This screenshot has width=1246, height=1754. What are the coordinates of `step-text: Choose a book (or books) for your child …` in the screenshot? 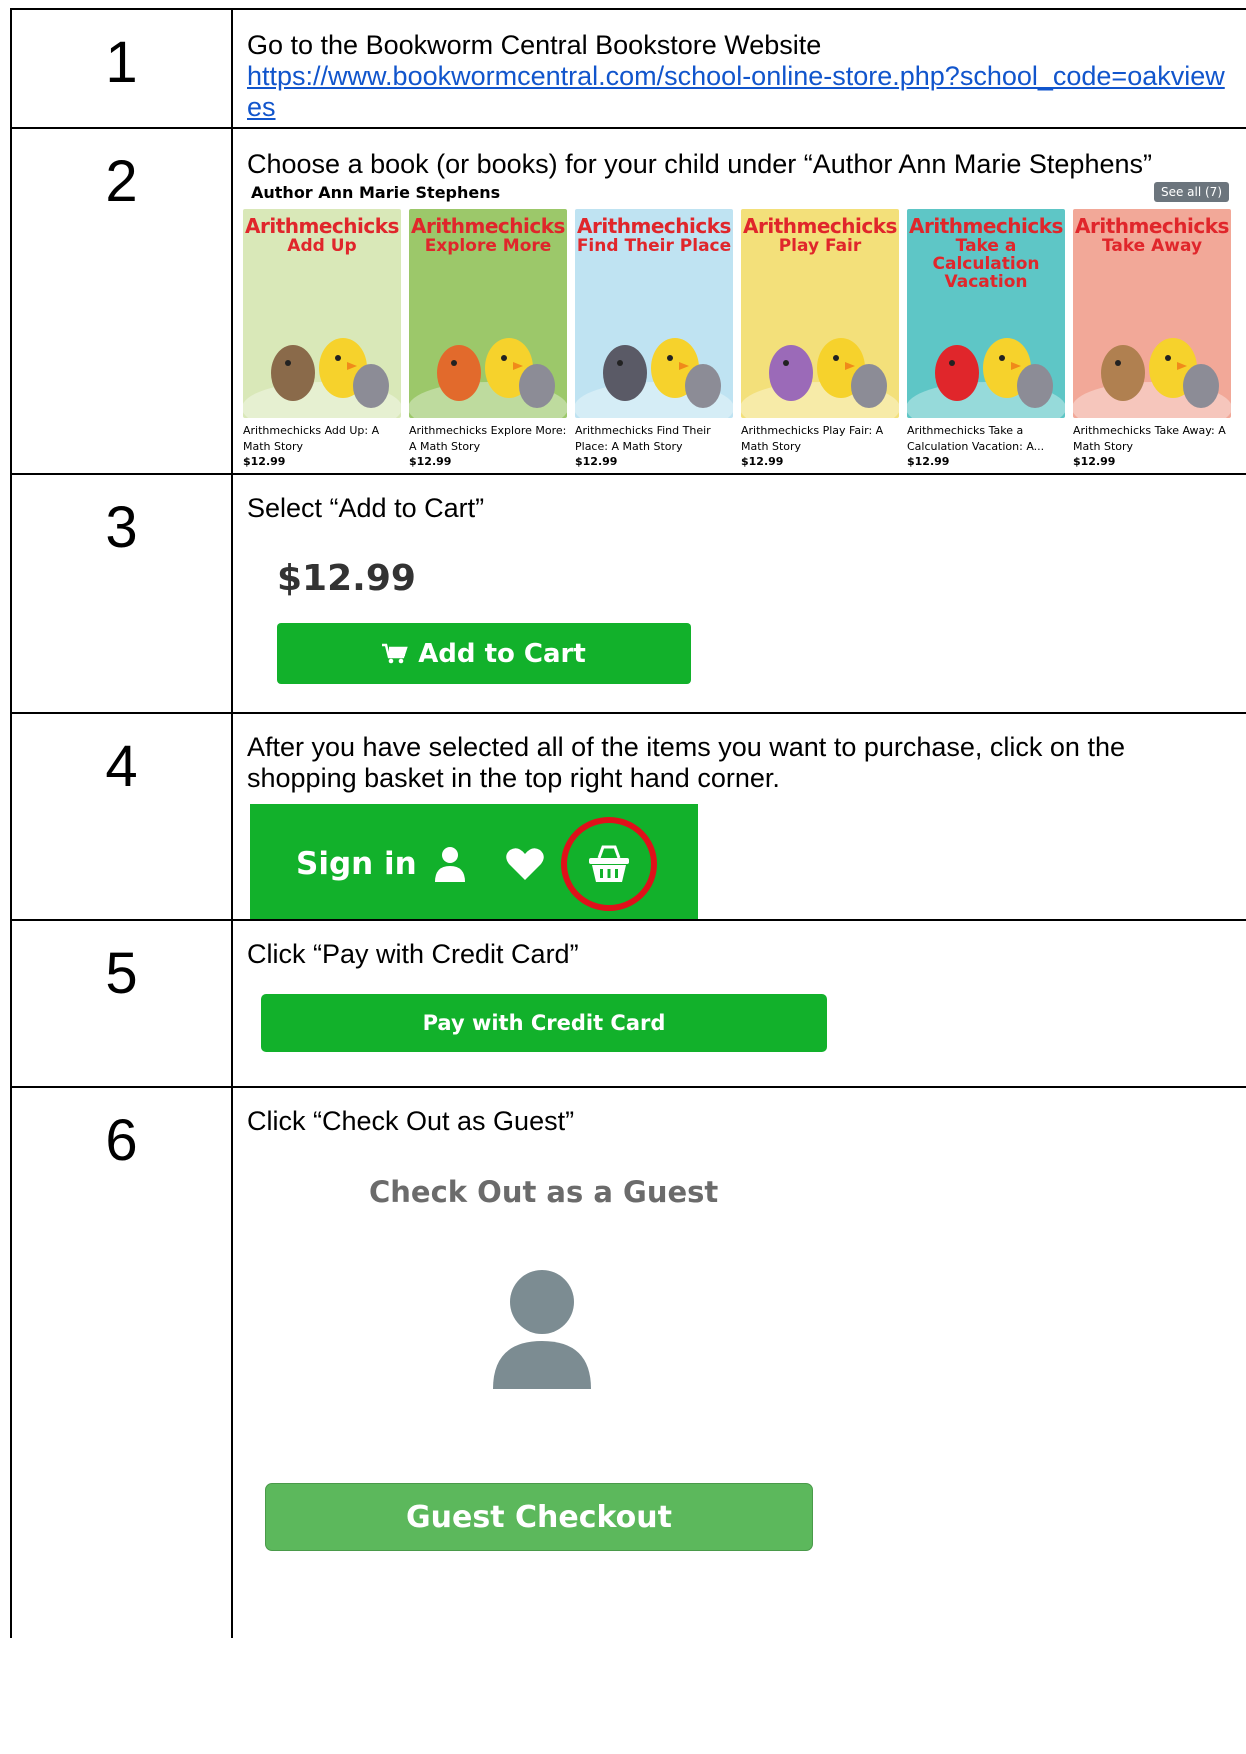 It's located at (699, 164).